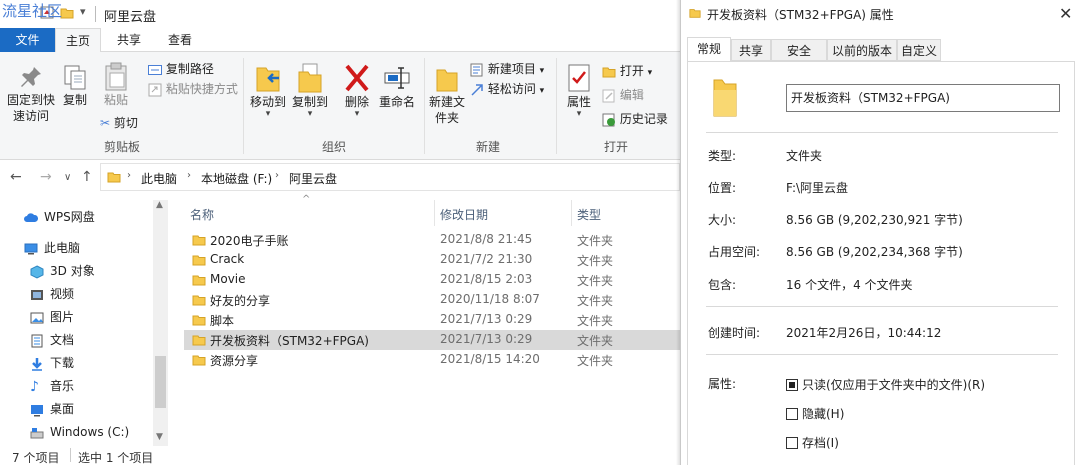 The image size is (1080, 465). Describe the element at coordinates (310, 90) in the screenshot. I see `copy-to-button: 复制到 ▾` at that location.